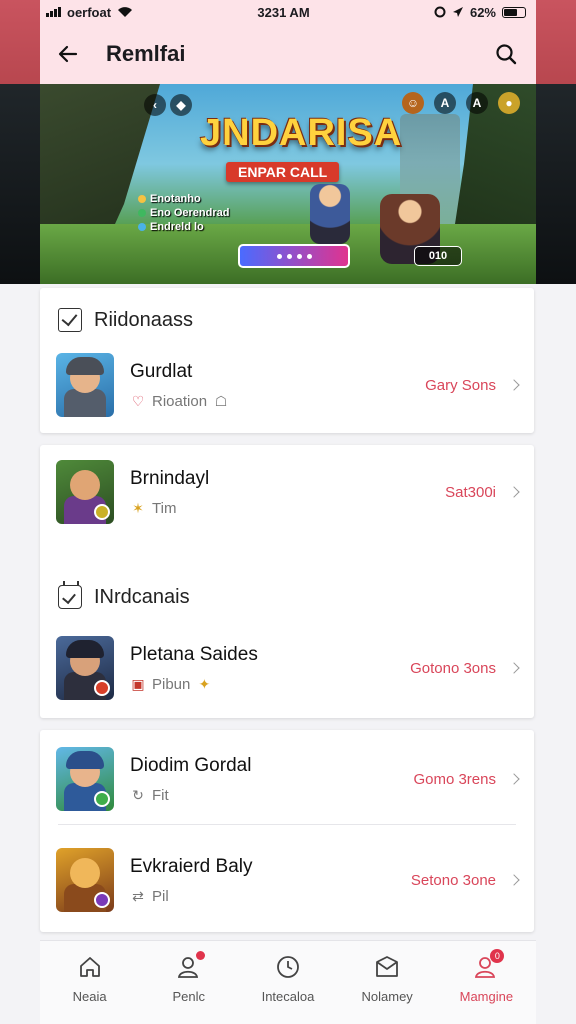 This screenshot has height=1024, width=576. Describe the element at coordinates (170, 478) in the screenshot. I see `item-title: Brnindayl` at that location.